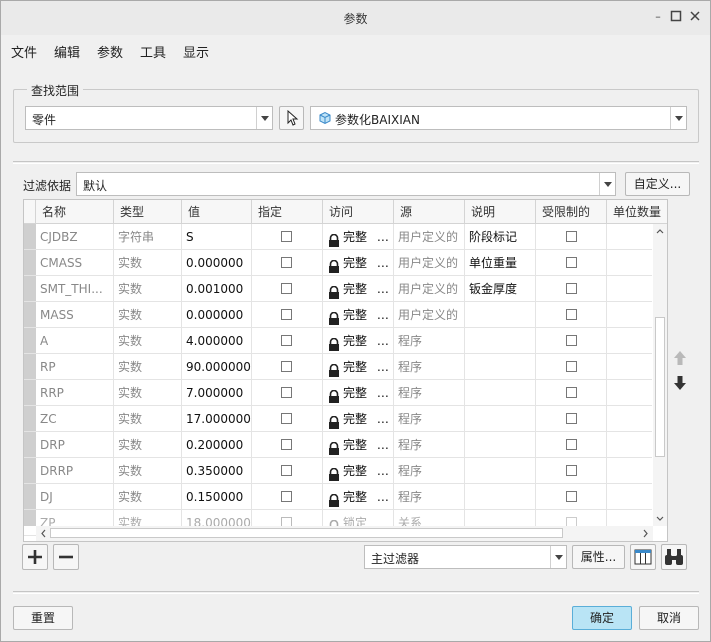  I want to click on move-down-icon, so click(680, 383).